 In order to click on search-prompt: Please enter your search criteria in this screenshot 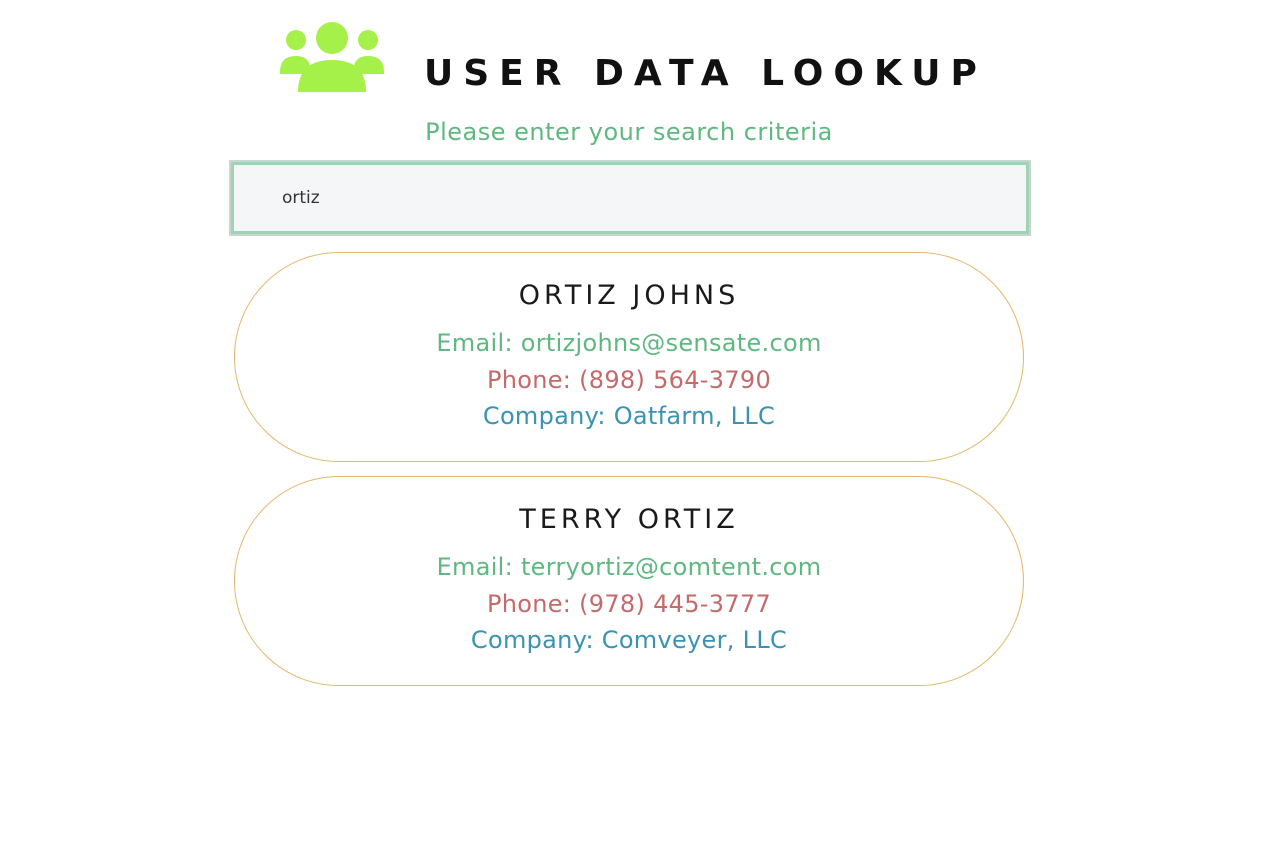, I will do `click(629, 132)`.